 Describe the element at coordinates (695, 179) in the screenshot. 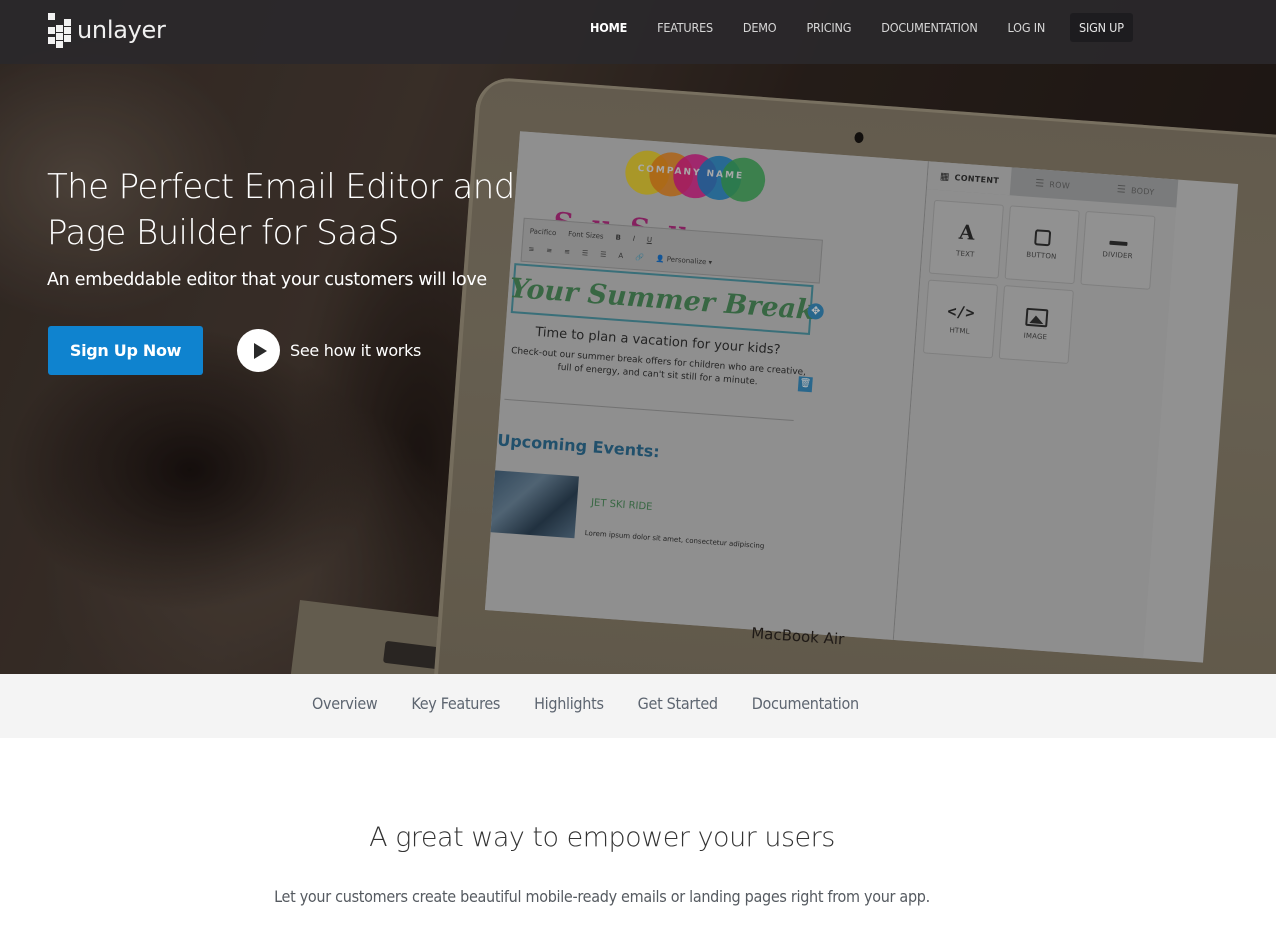

I see `company-logo` at that location.